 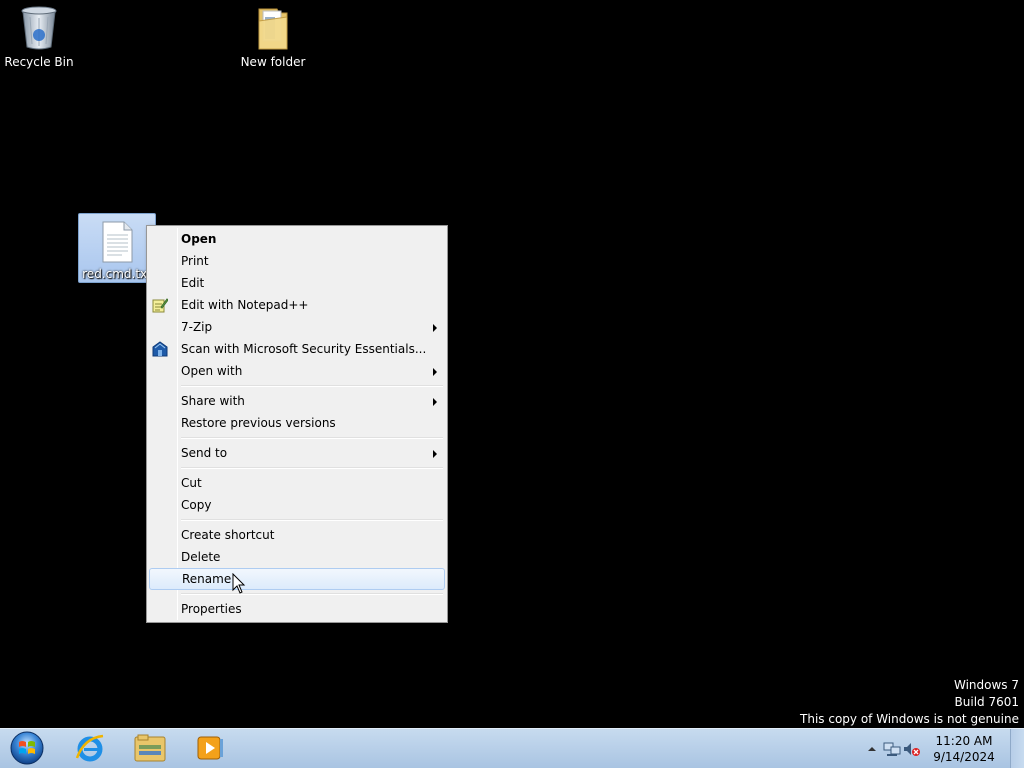 I want to click on menu-item-label: Create shortcut, so click(x=228, y=535).